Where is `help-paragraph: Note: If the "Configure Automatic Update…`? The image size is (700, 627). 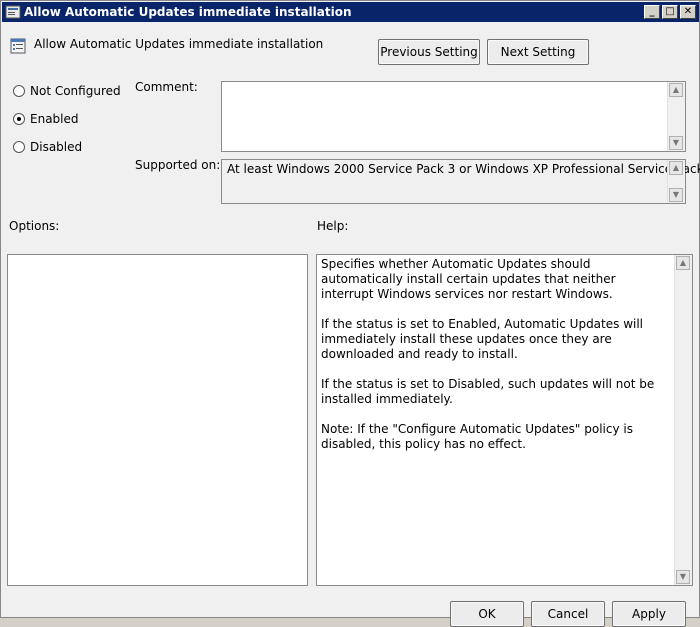 help-paragraph: Note: If the "Configure Automatic Update… is located at coordinates (477, 436).